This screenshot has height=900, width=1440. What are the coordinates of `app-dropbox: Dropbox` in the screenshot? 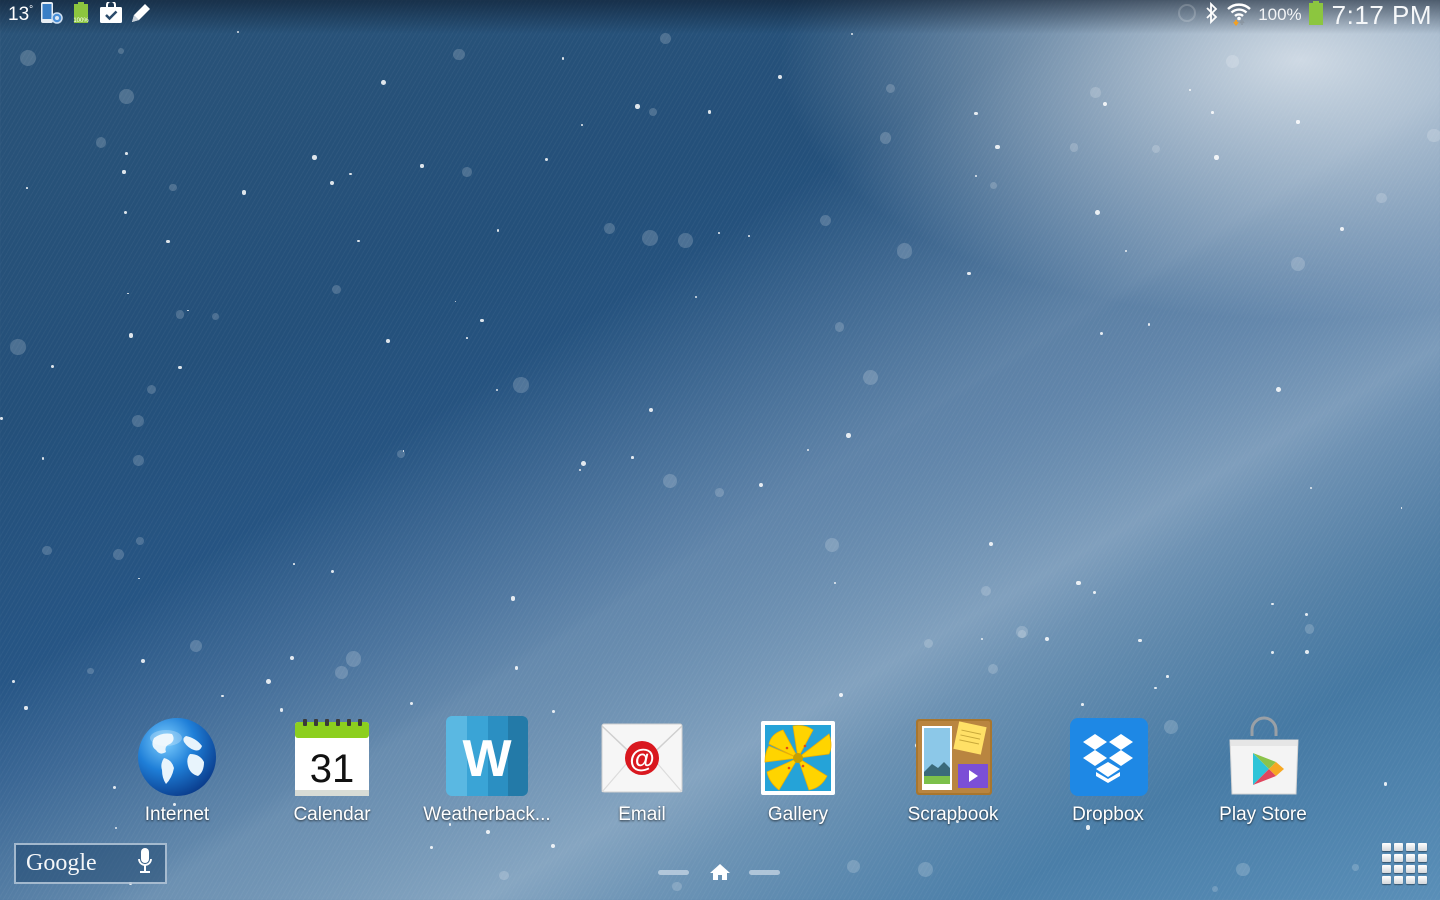 It's located at (1108, 771).